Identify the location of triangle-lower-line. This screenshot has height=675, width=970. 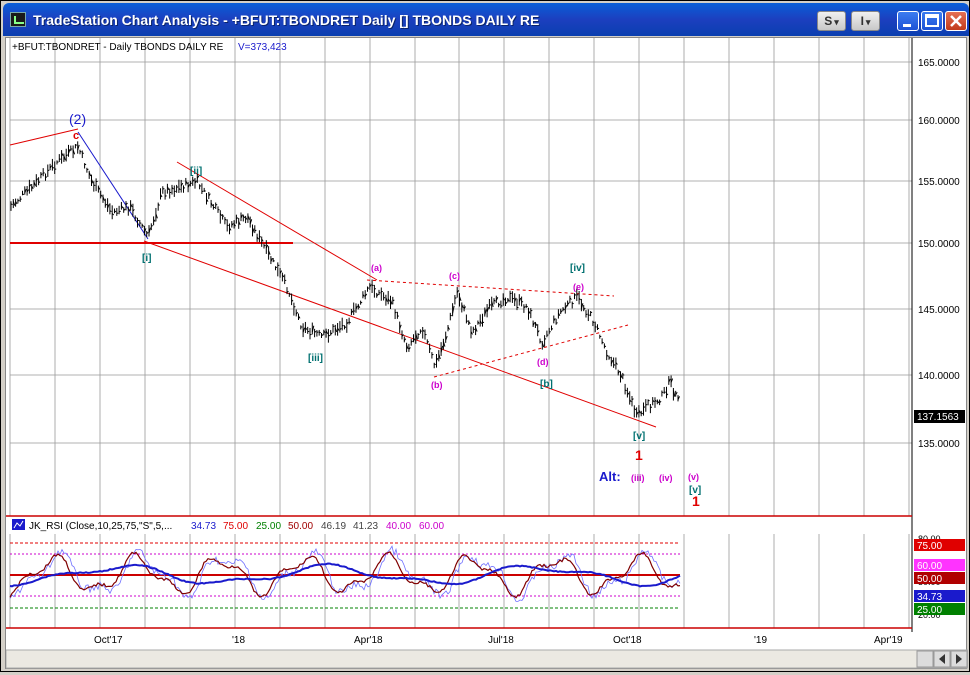
(531, 351).